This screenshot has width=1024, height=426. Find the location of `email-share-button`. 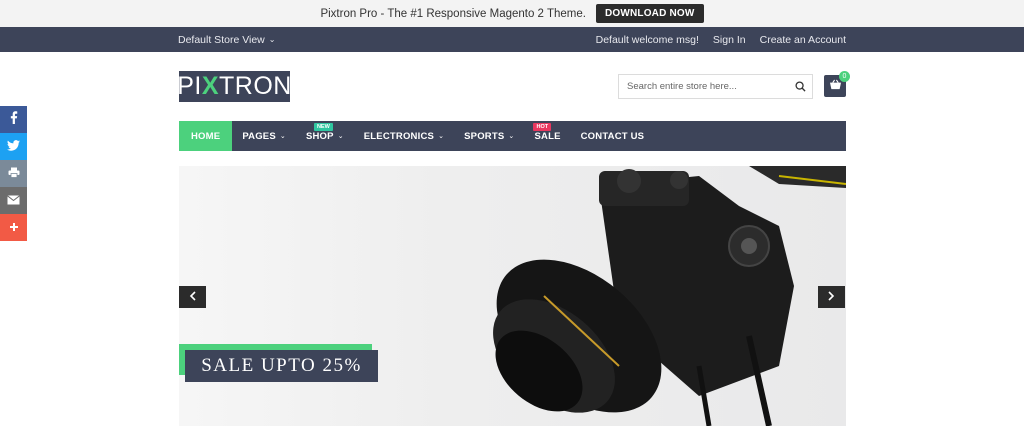

email-share-button is located at coordinates (13, 200).